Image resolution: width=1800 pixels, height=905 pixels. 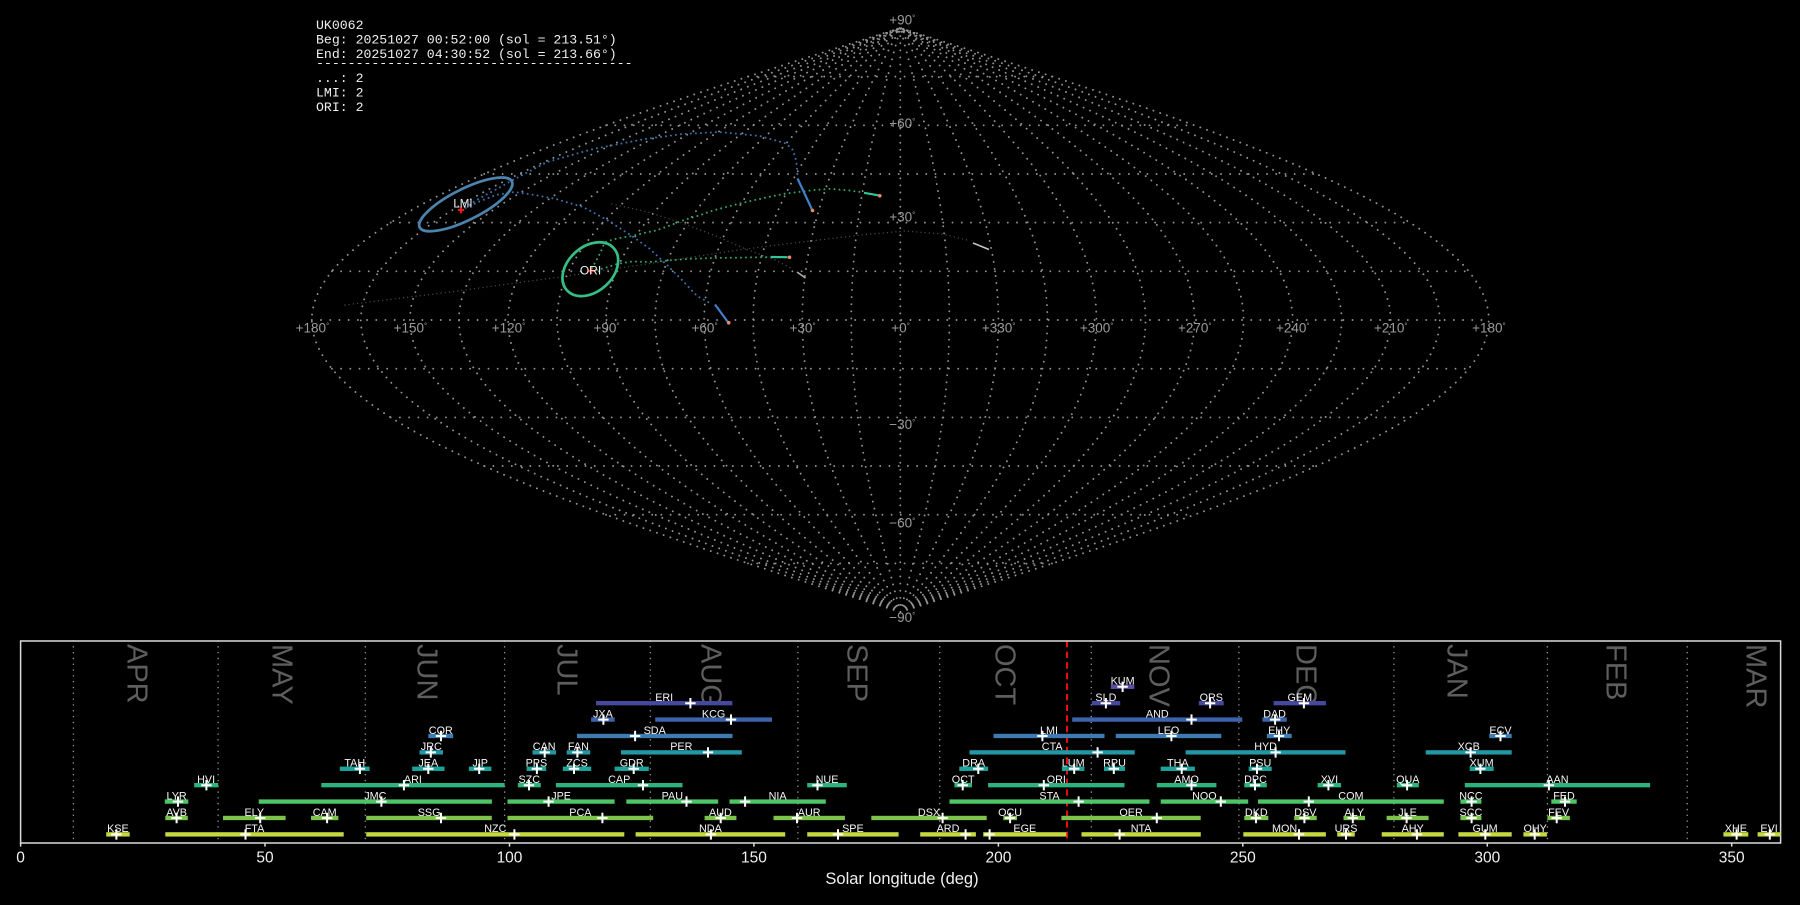 I want to click on svg-text: FEB, so click(x=1616, y=672).